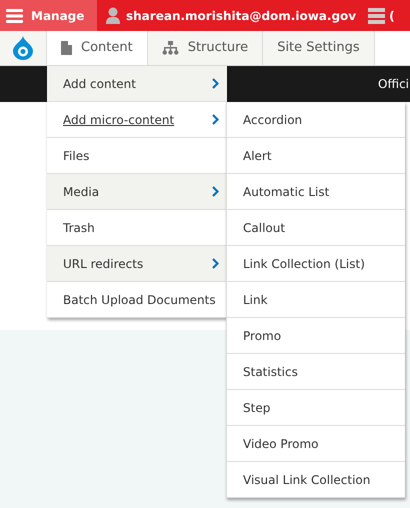 The height and width of the screenshot is (508, 410). Describe the element at coordinates (316, 192) in the screenshot. I see `menu-item: Automatic List` at that location.